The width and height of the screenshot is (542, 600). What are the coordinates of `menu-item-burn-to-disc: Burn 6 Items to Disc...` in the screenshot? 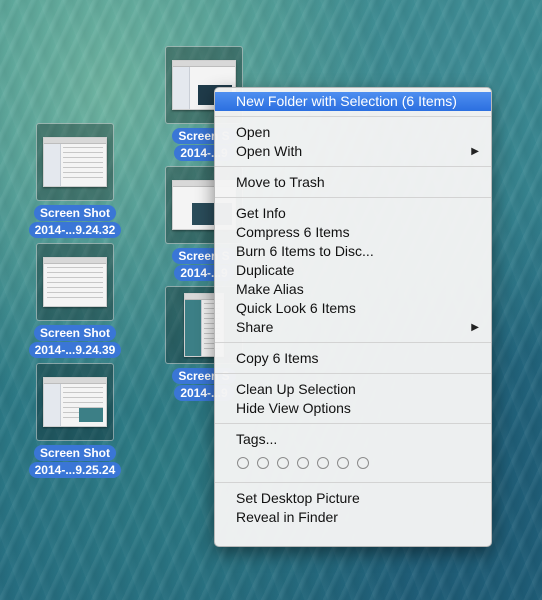 It's located at (353, 251).